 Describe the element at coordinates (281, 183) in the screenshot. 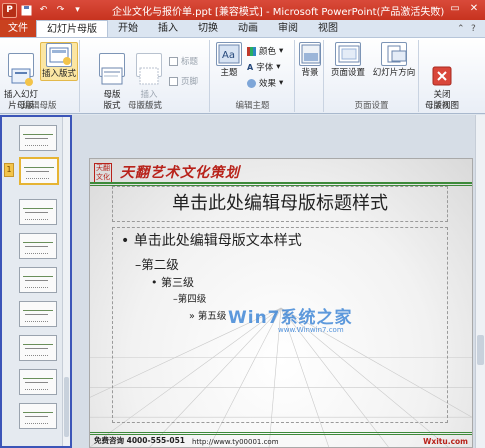

I see `header-rule` at that location.